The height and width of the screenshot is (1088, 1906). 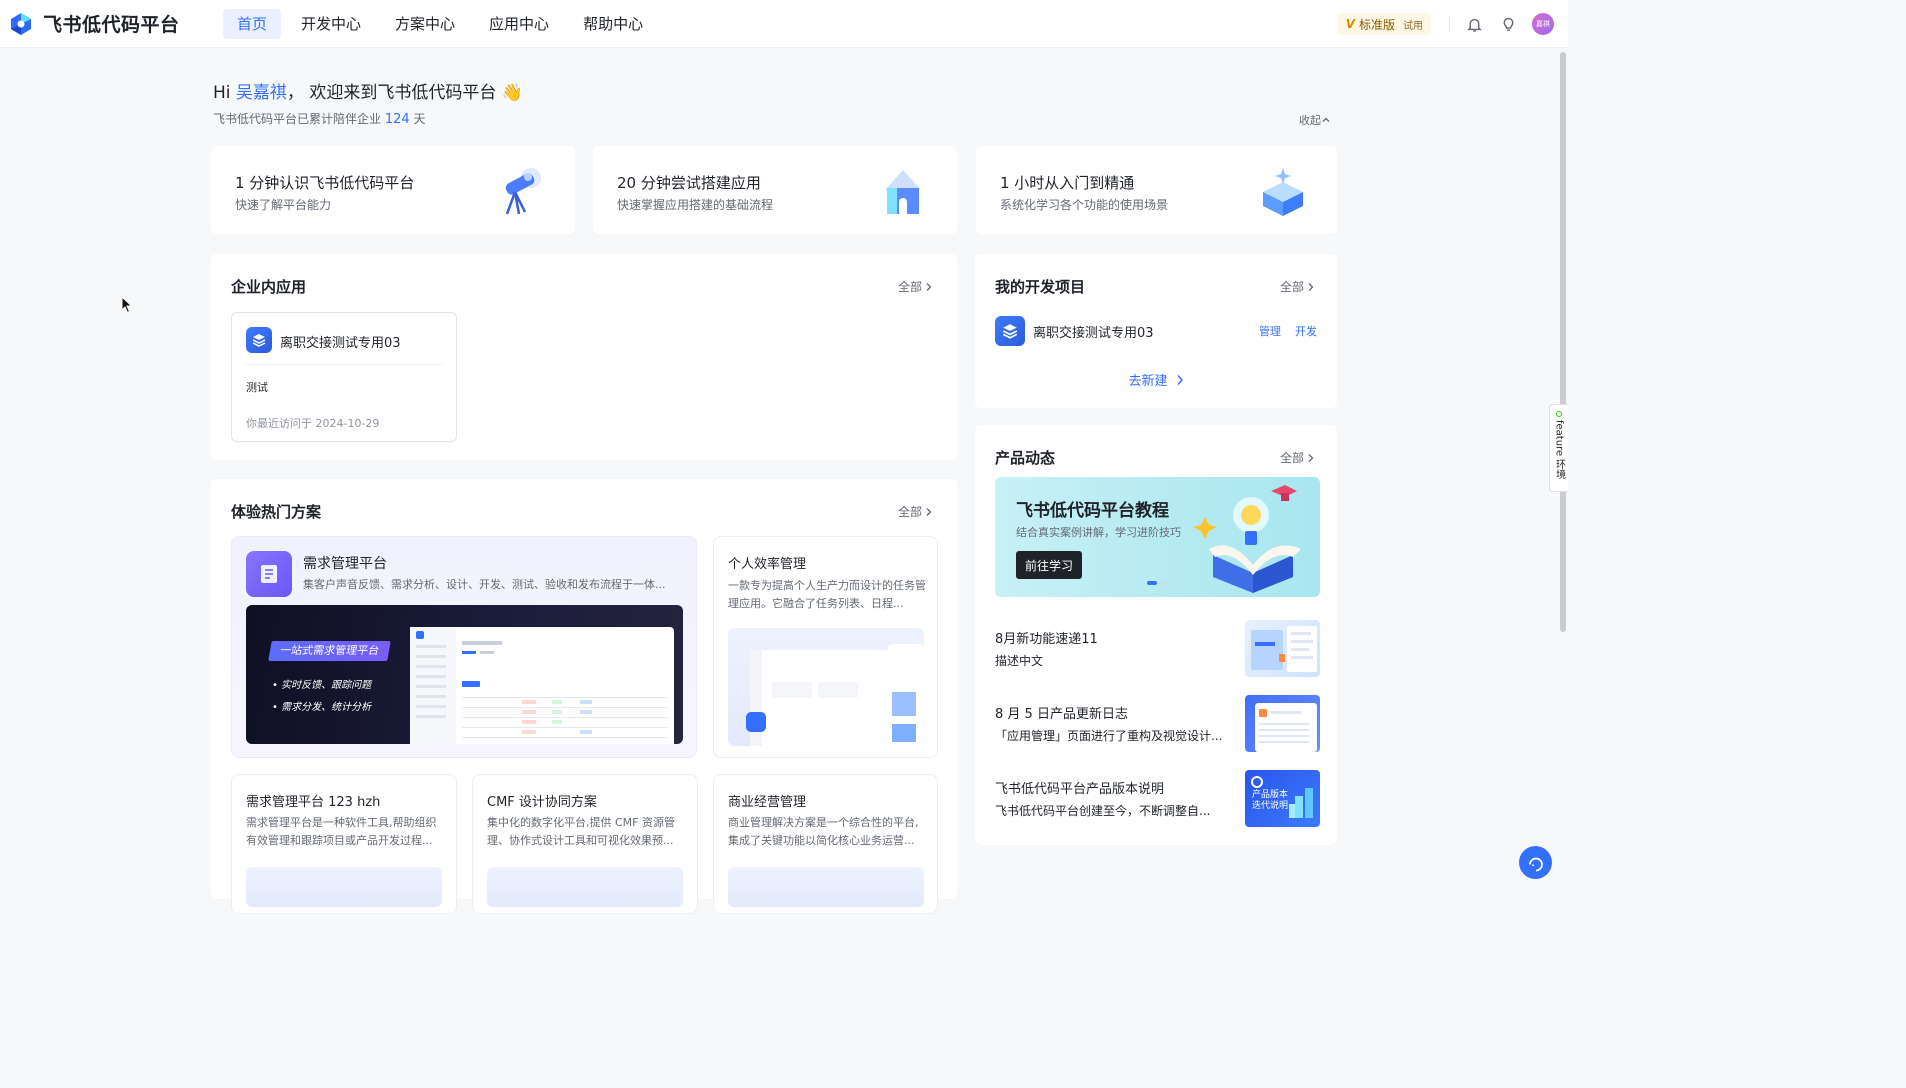 I want to click on companion-days-count: 124, so click(x=397, y=119).